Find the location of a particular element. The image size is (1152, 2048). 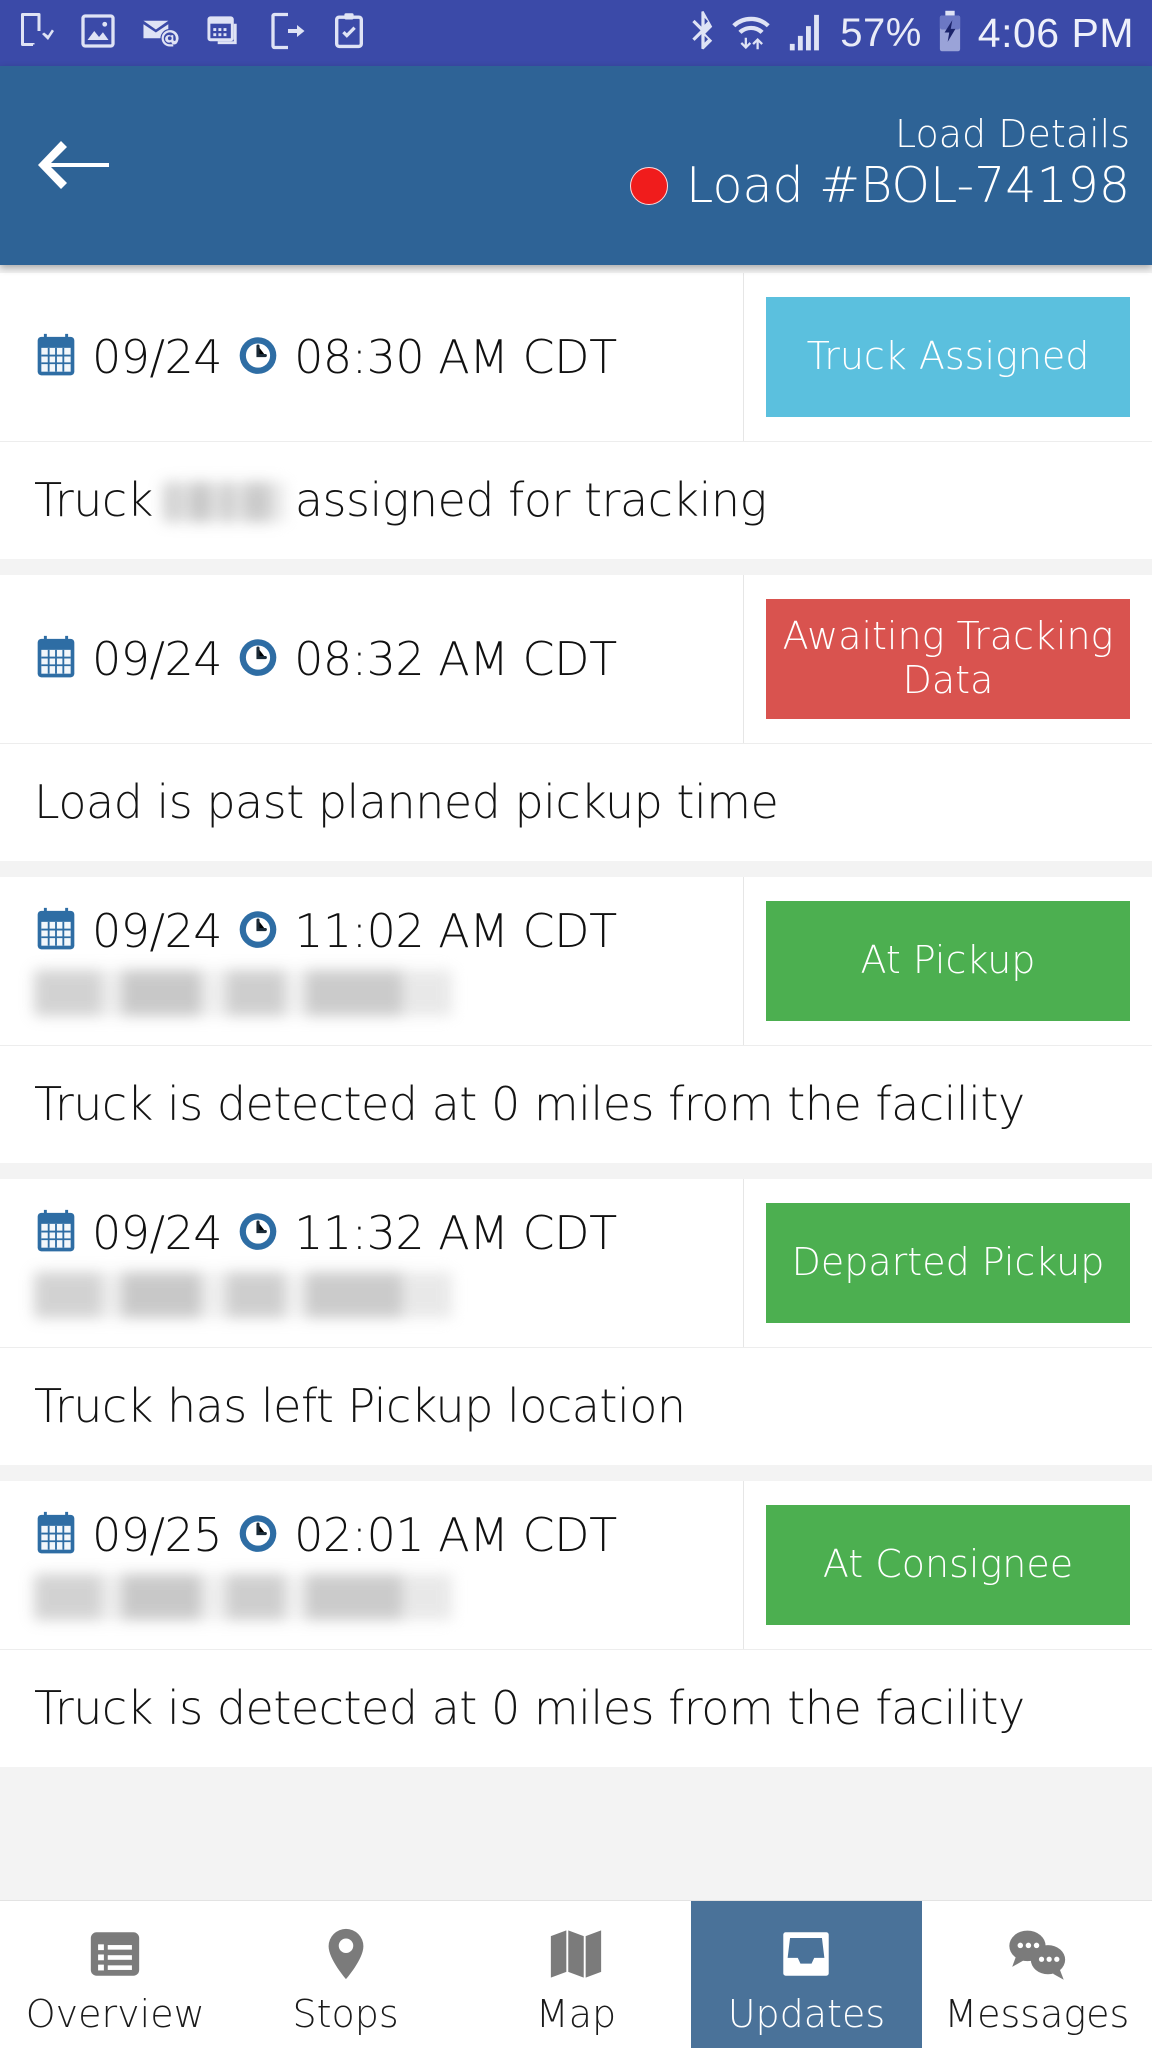

event-description: Truck assigned for tracking is located at coordinates (400, 500).